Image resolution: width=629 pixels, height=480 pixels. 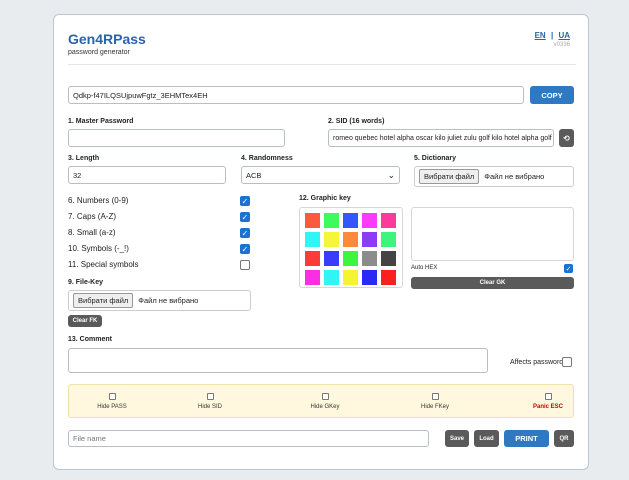 What do you see at coordinates (98, 200) in the screenshot?
I see `option-numbers-label: 6. Numbers (0-9)` at bounding box center [98, 200].